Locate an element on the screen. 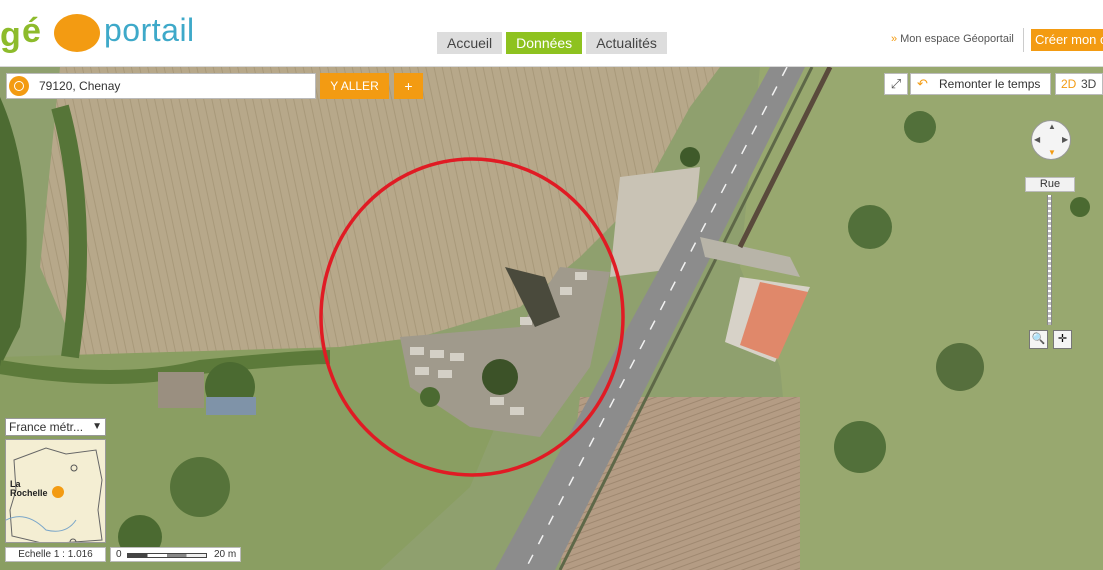 Image resolution: width=1103 pixels, height=570 pixels. logo-letter-e: é is located at coordinates (31, 31).